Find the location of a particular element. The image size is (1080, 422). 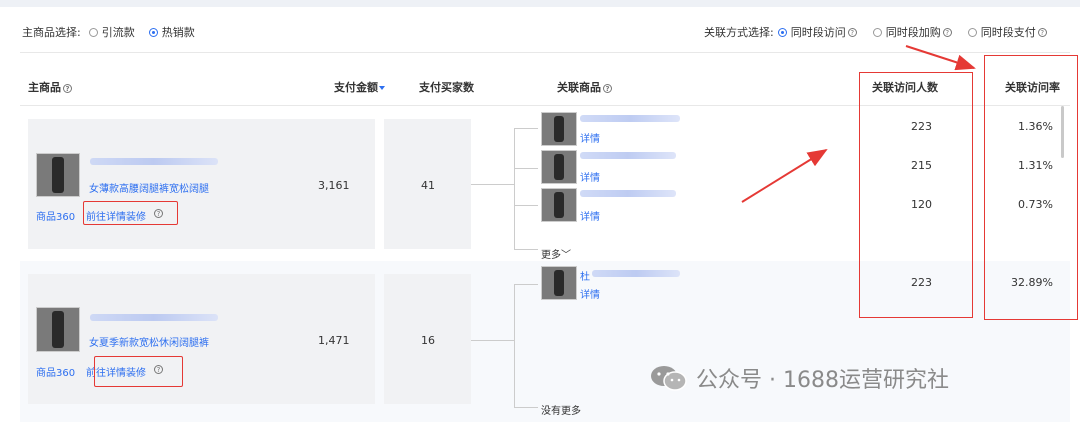

watermark: 公众号 · 1688运营研究社 is located at coordinates (799, 378).